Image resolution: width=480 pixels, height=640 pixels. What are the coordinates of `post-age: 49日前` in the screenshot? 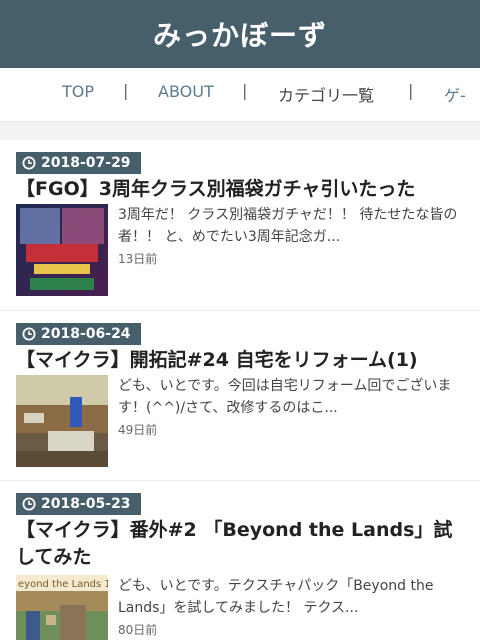 It's located at (138, 430).